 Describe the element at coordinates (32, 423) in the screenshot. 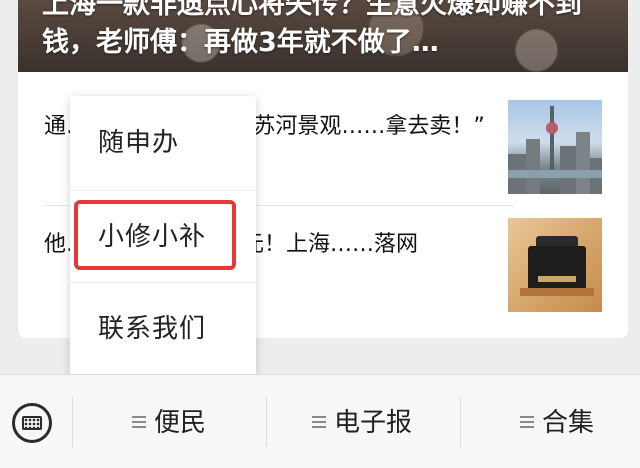

I see `keyboard-icon` at that location.